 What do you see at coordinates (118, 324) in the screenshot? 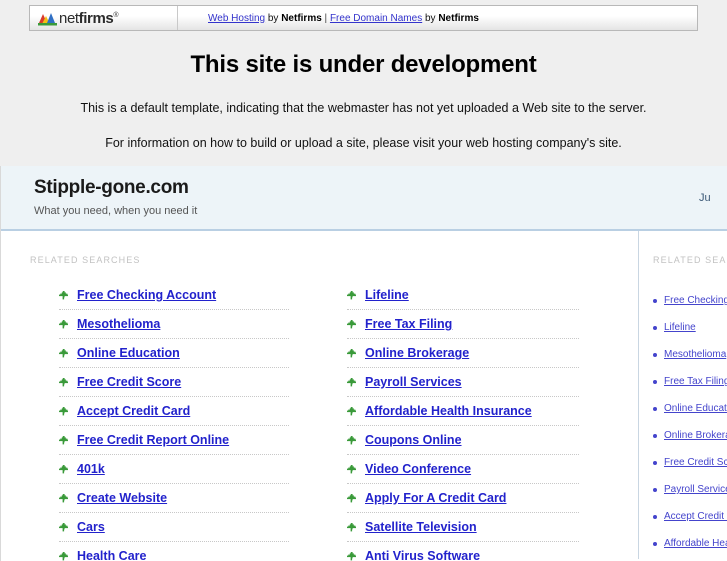
I see `related-search-link: Mesothelioma` at bounding box center [118, 324].